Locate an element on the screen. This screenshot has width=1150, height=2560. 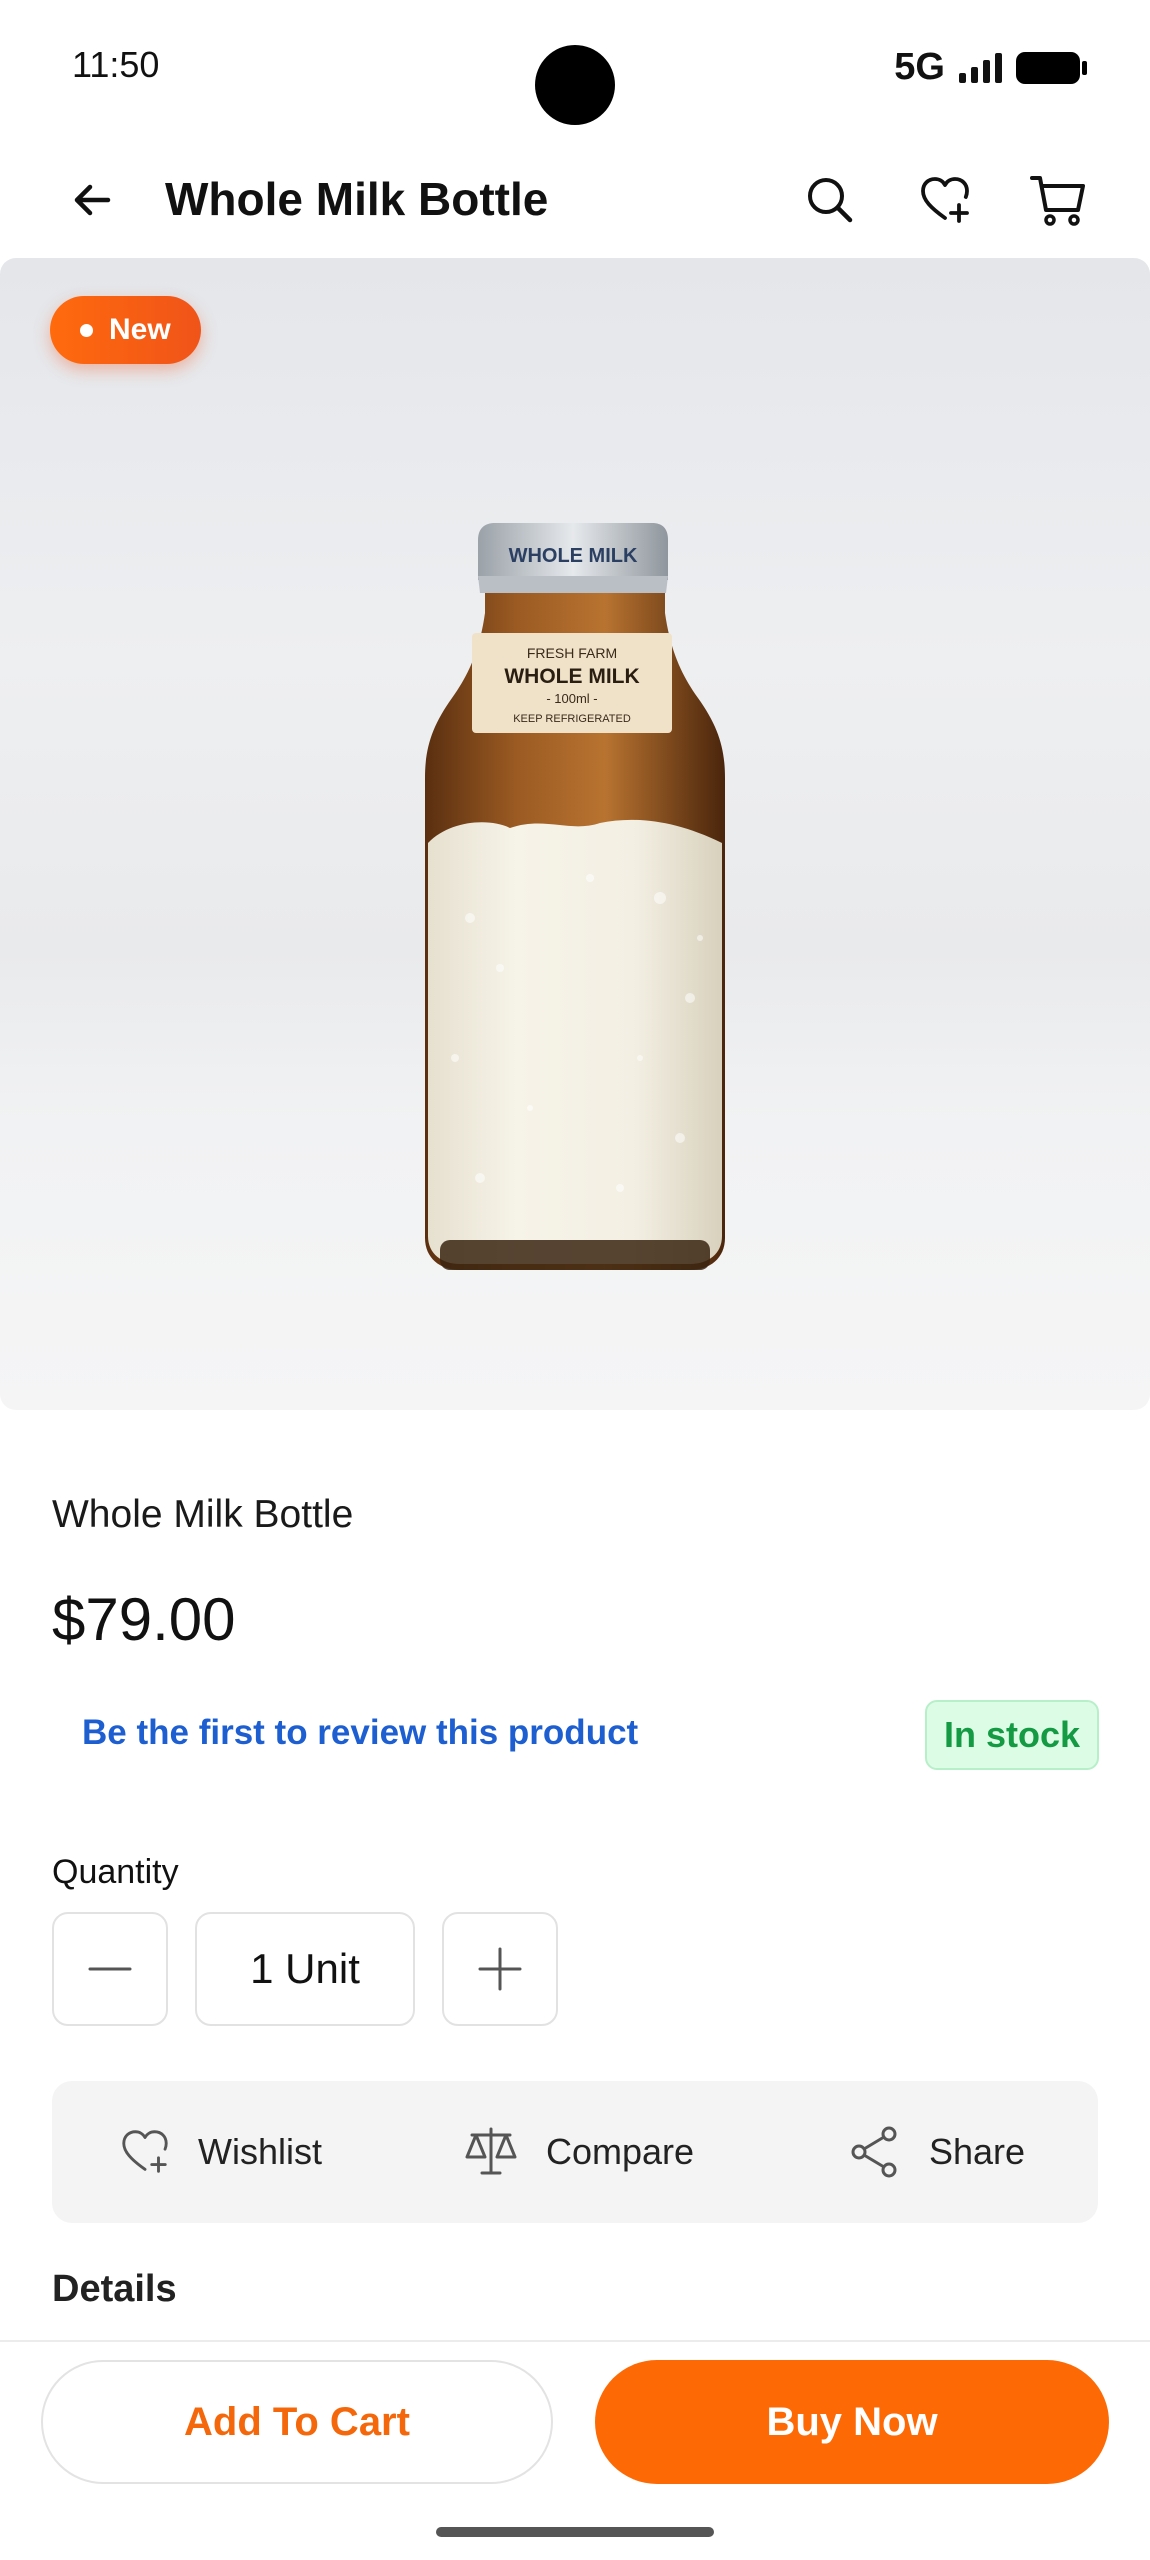
status-bar: 11:50 5G is located at coordinates (575, 67).